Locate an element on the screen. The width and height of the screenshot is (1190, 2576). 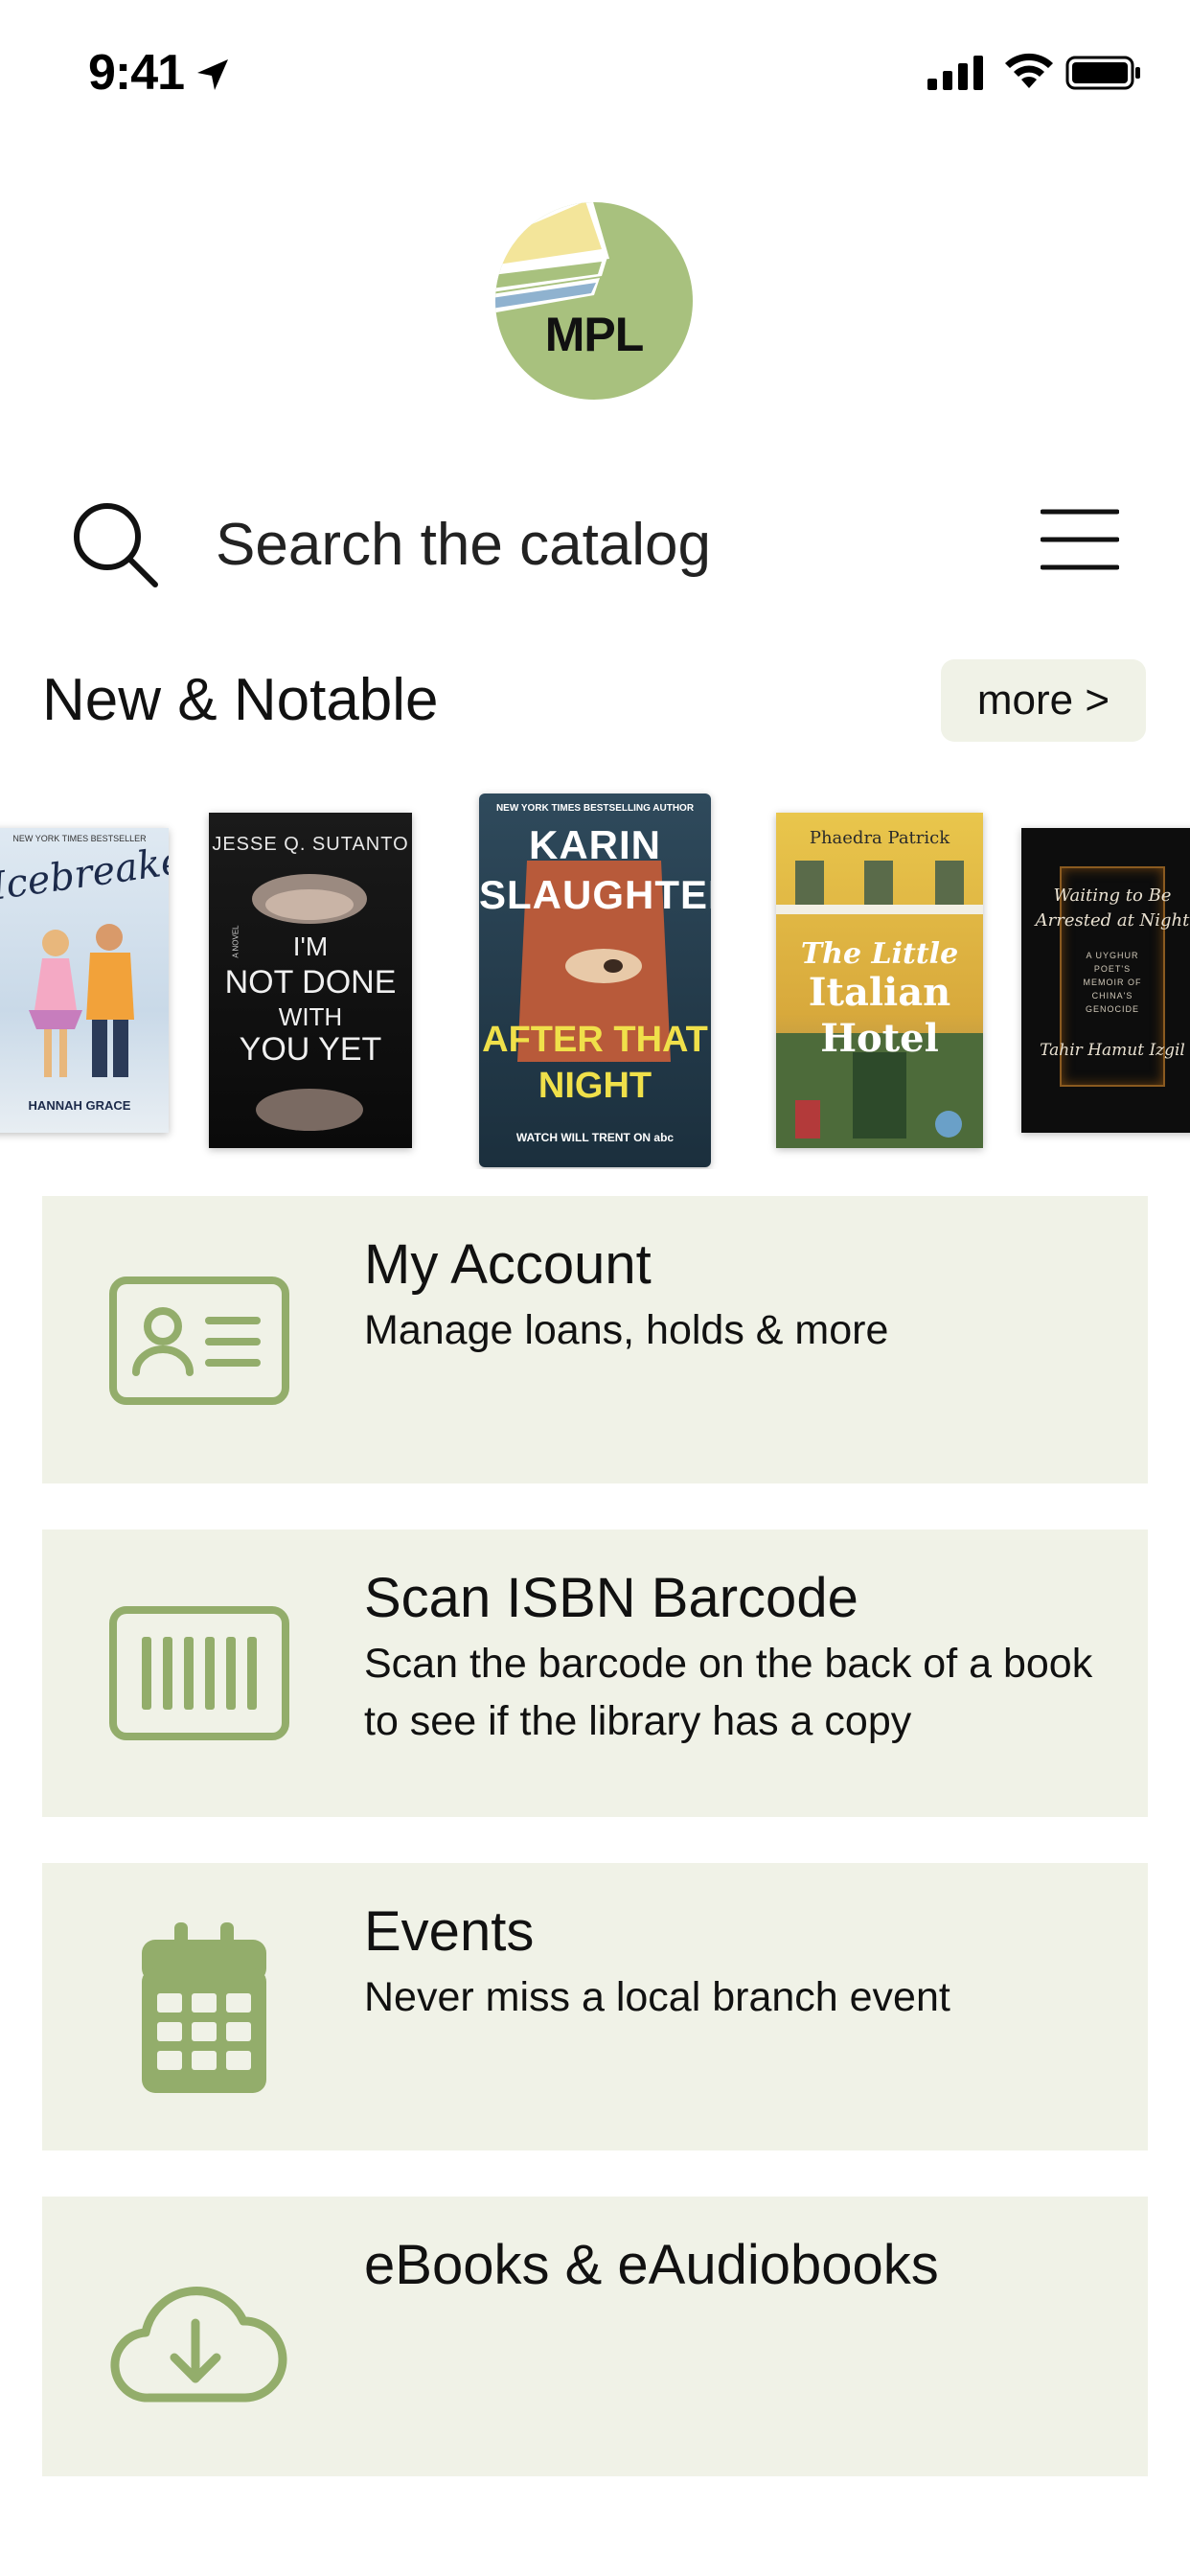
logo-mark-icon is located at coordinates (594, 301).